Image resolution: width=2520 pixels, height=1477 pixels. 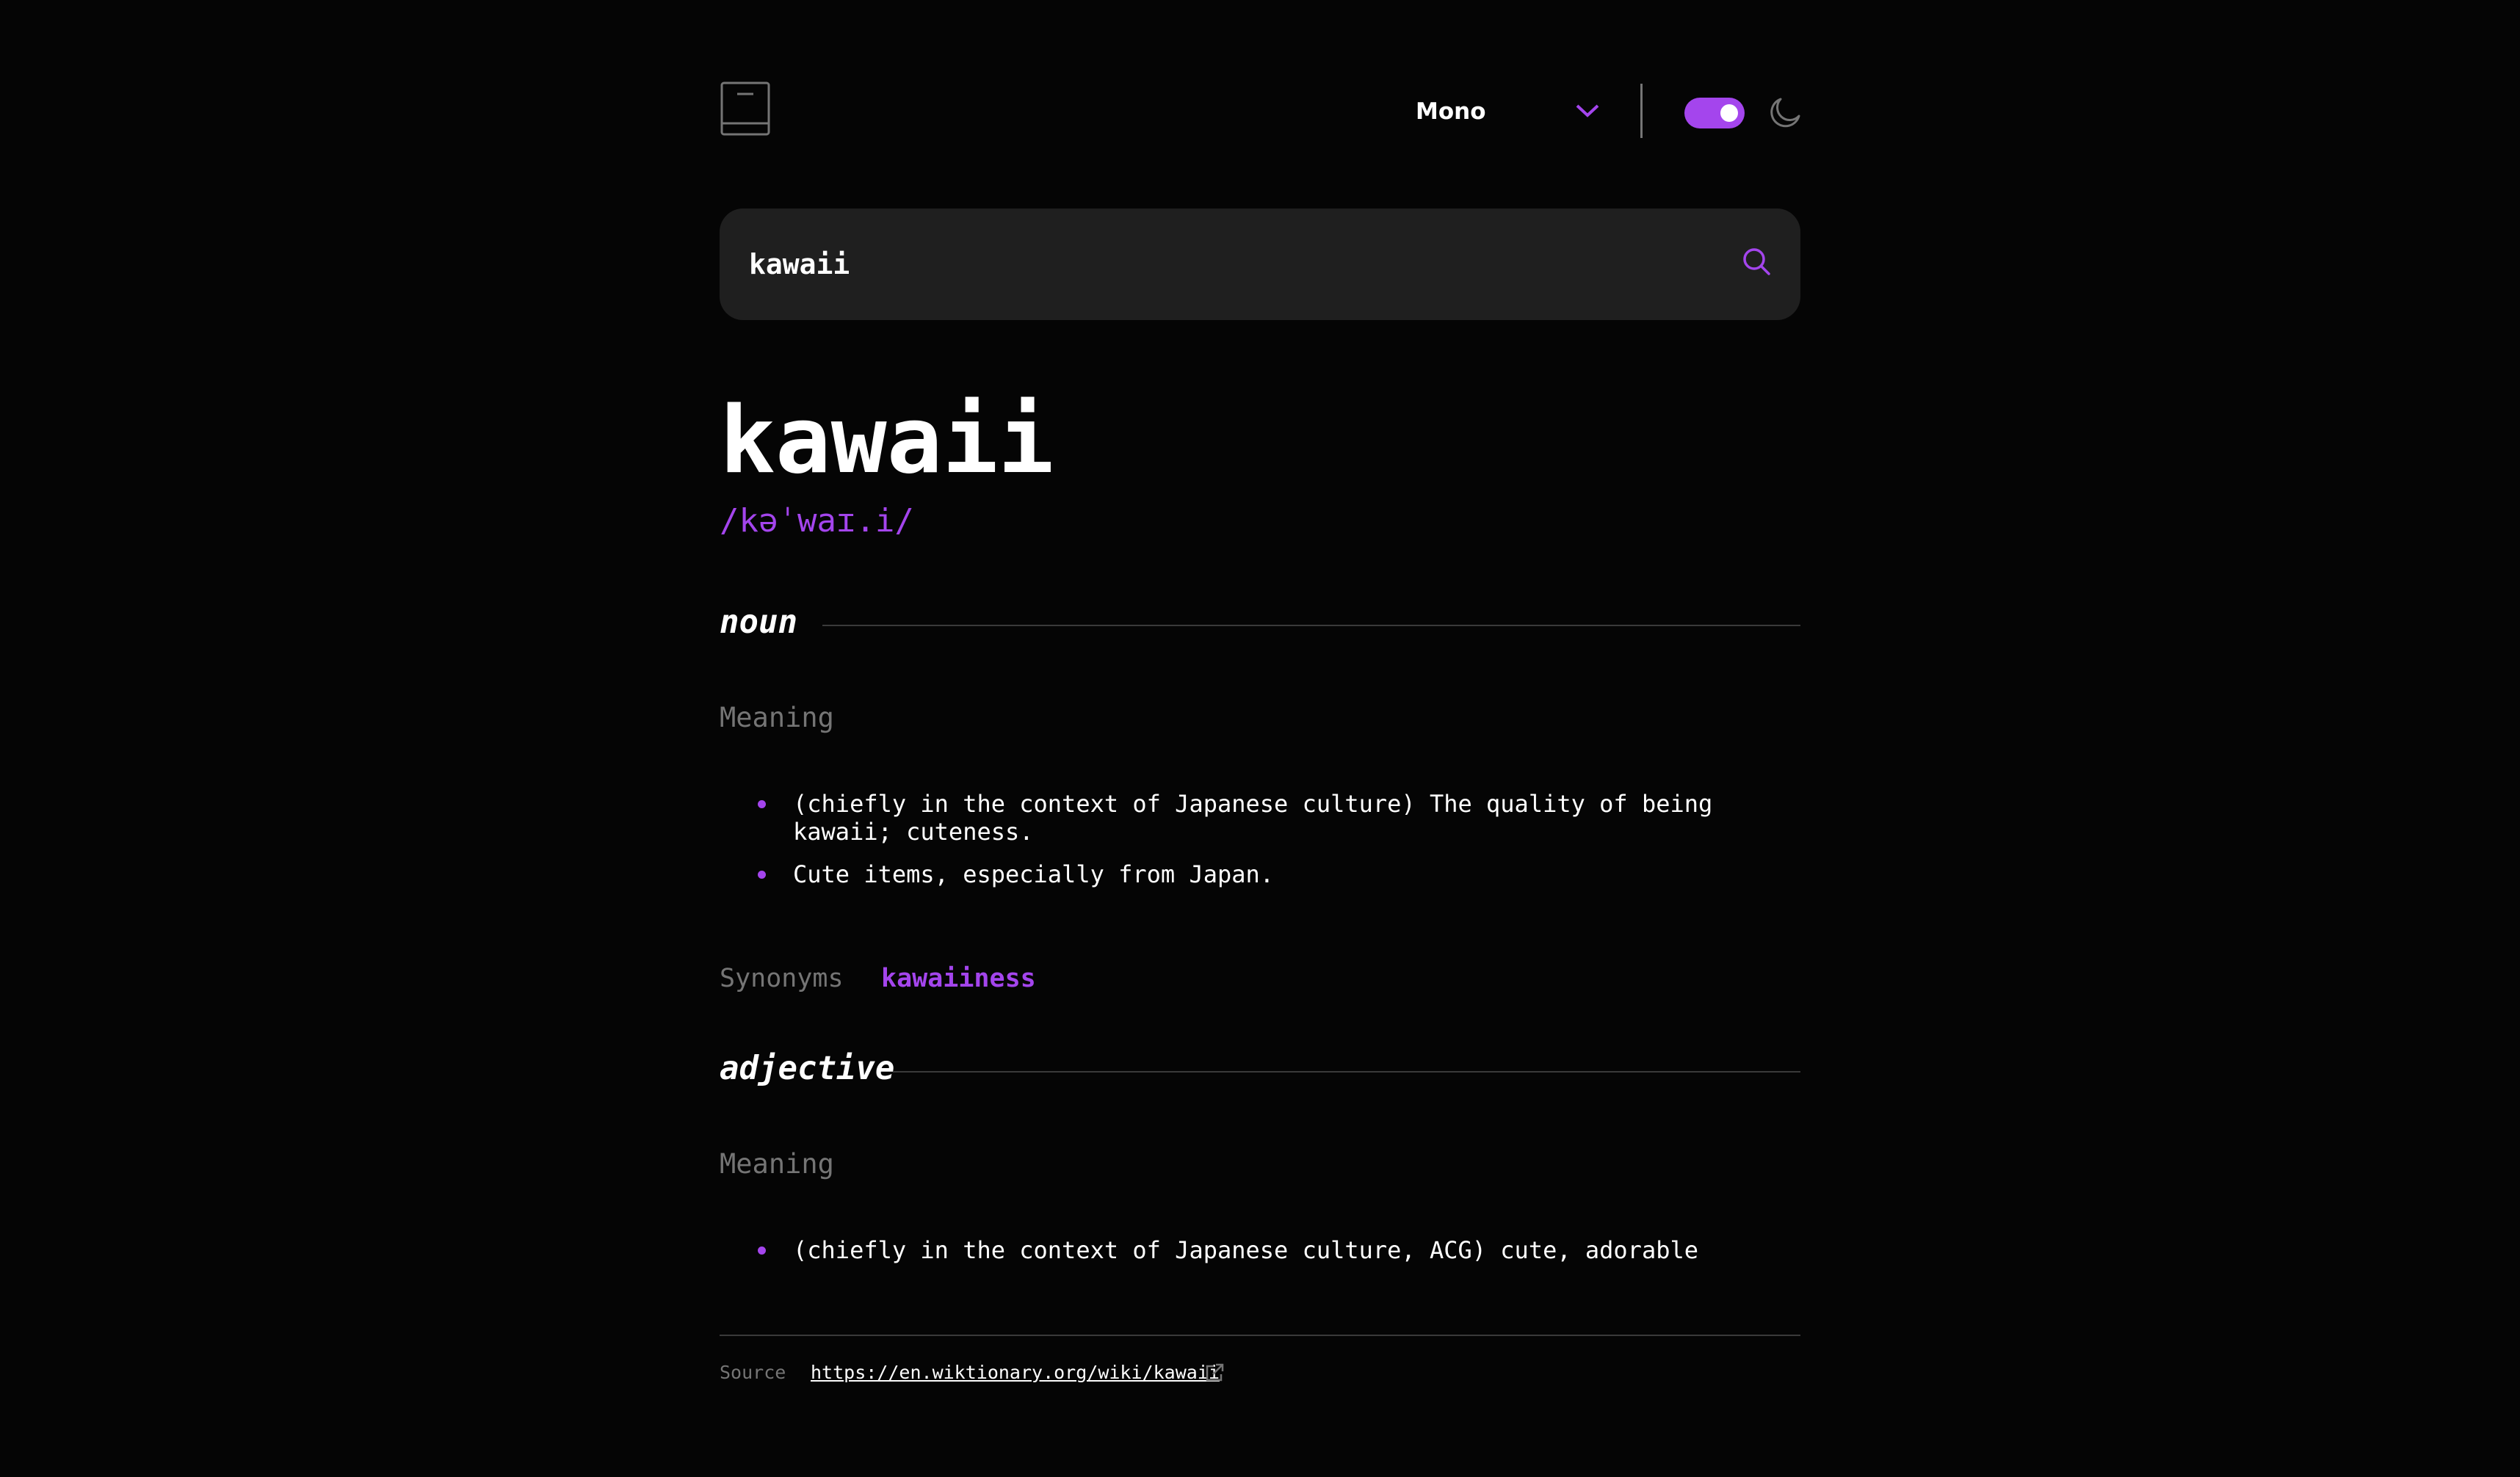 What do you see at coordinates (1214, 1372) in the screenshot?
I see `external-link-icon` at bounding box center [1214, 1372].